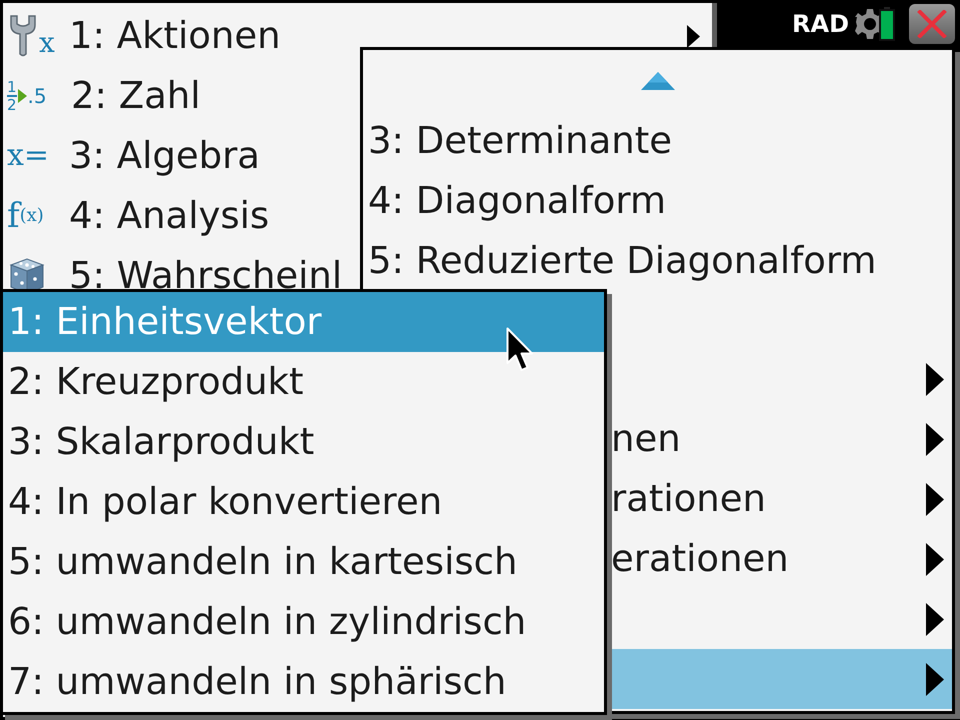 The height and width of the screenshot is (720, 960). Describe the element at coordinates (303, 622) in the screenshot. I see `menu-item: 6: umwandeln in zylindrisch` at that location.